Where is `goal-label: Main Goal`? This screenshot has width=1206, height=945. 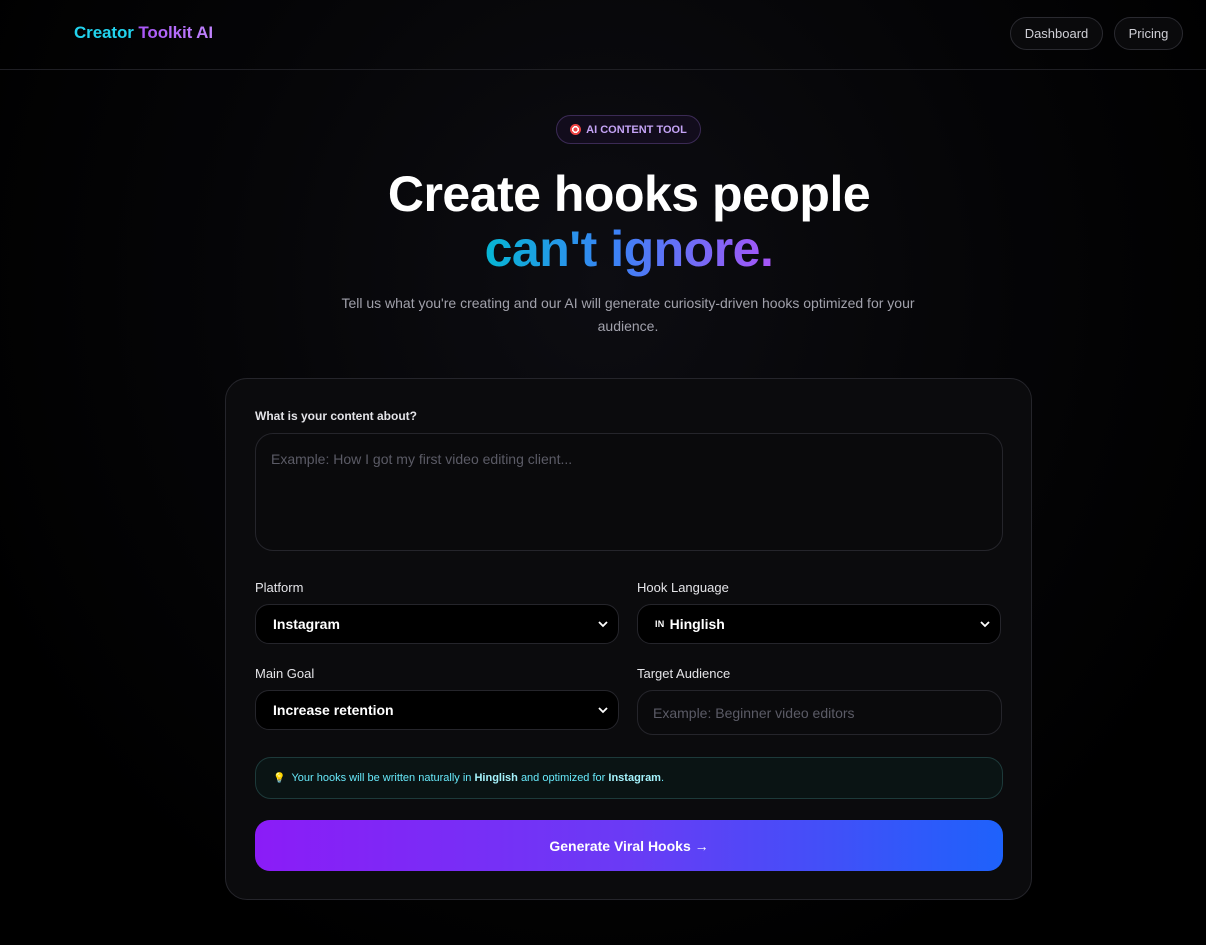 goal-label: Main Goal is located at coordinates (285, 673).